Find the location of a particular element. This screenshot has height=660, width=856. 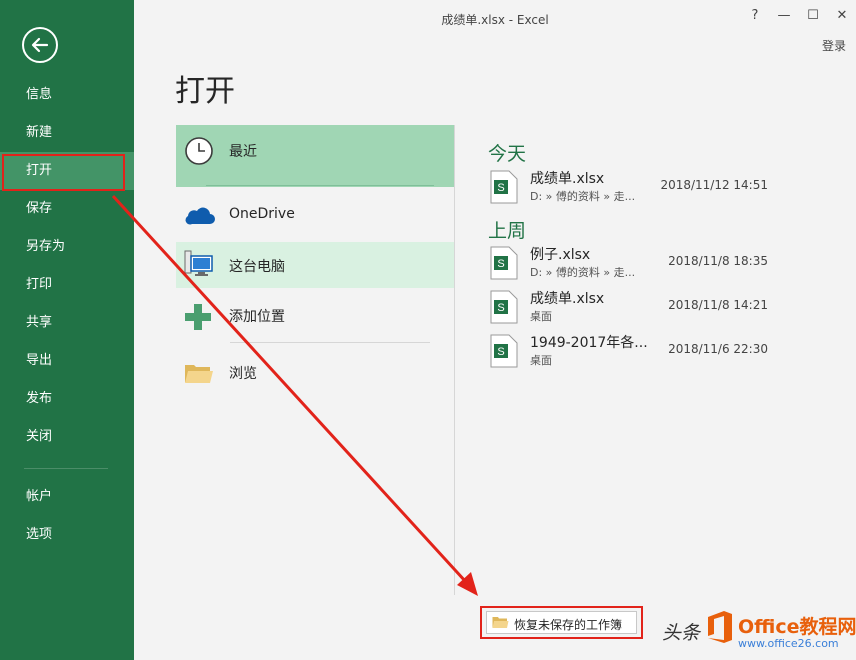

place-onedrive: OneDrive is located at coordinates (315, 215).